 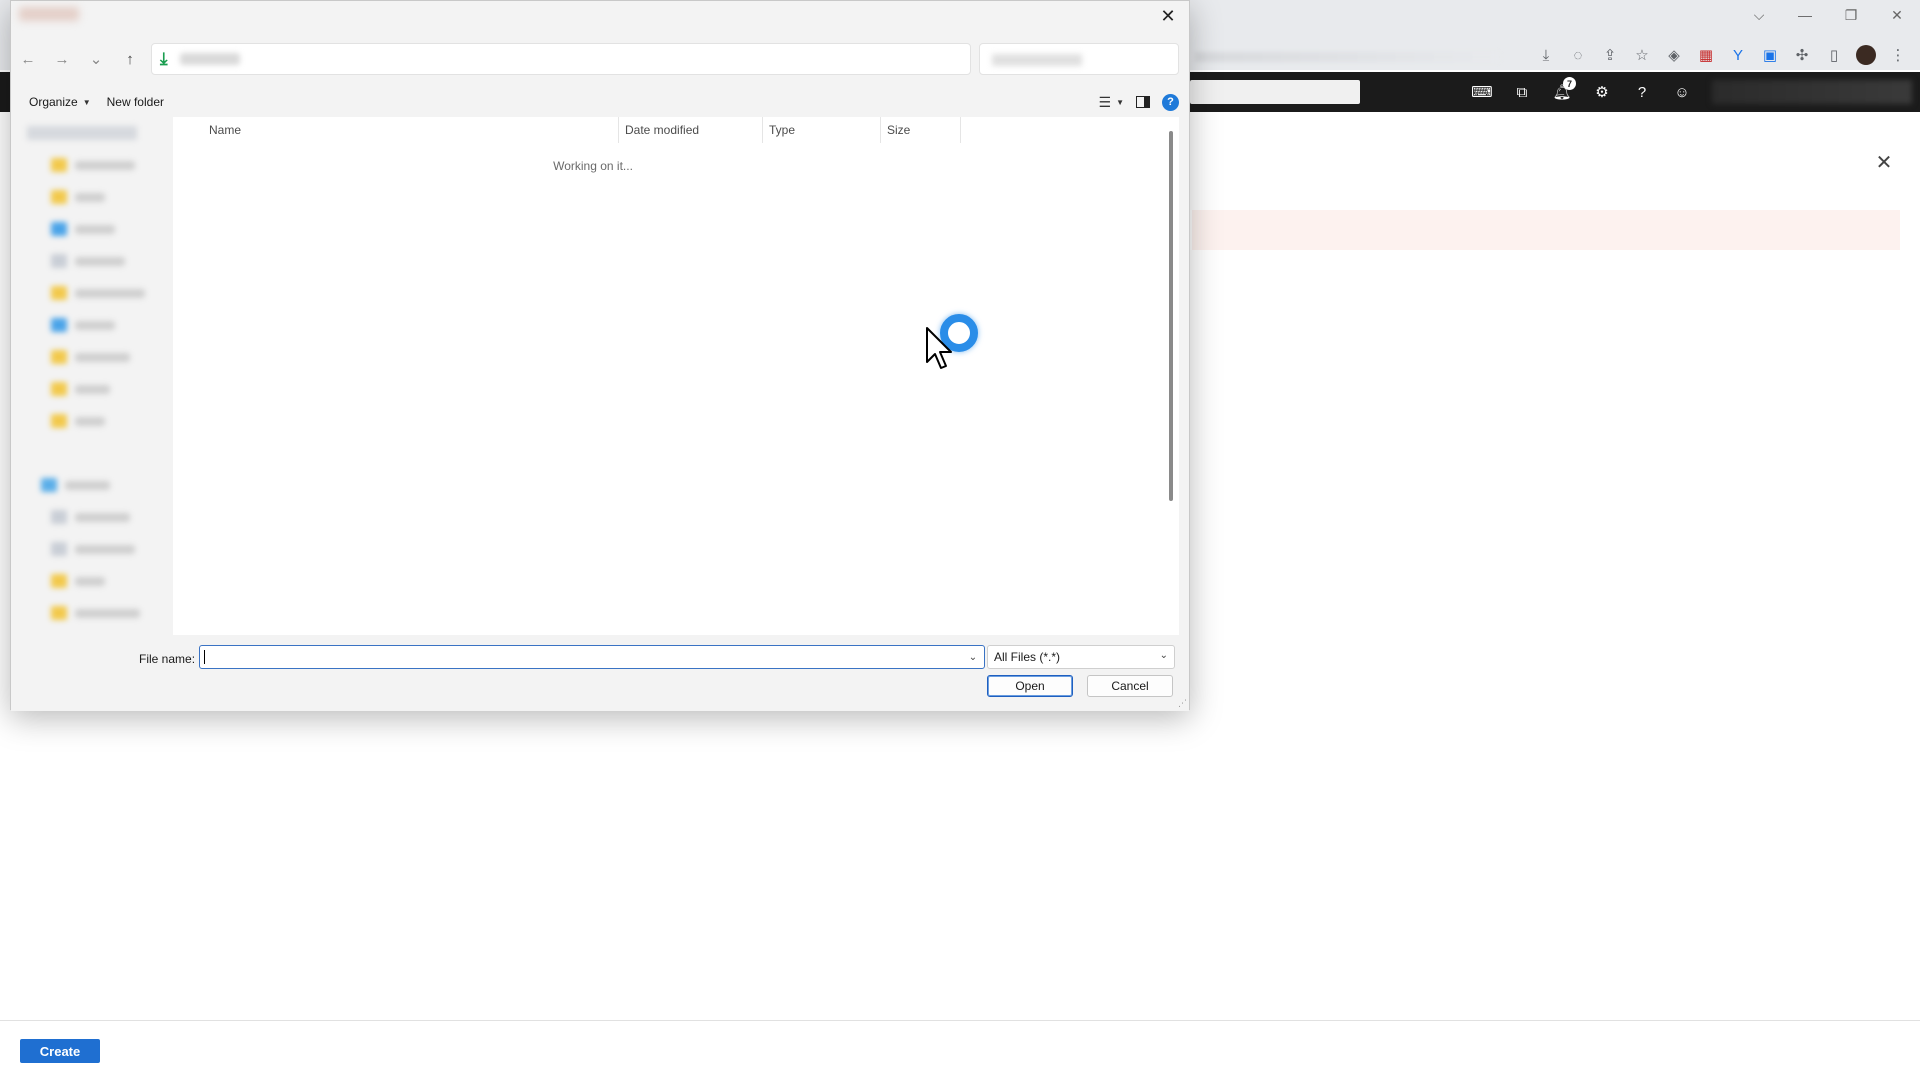 What do you see at coordinates (561, 59) in the screenshot?
I see `dialog-address-bar: ⤓` at bounding box center [561, 59].